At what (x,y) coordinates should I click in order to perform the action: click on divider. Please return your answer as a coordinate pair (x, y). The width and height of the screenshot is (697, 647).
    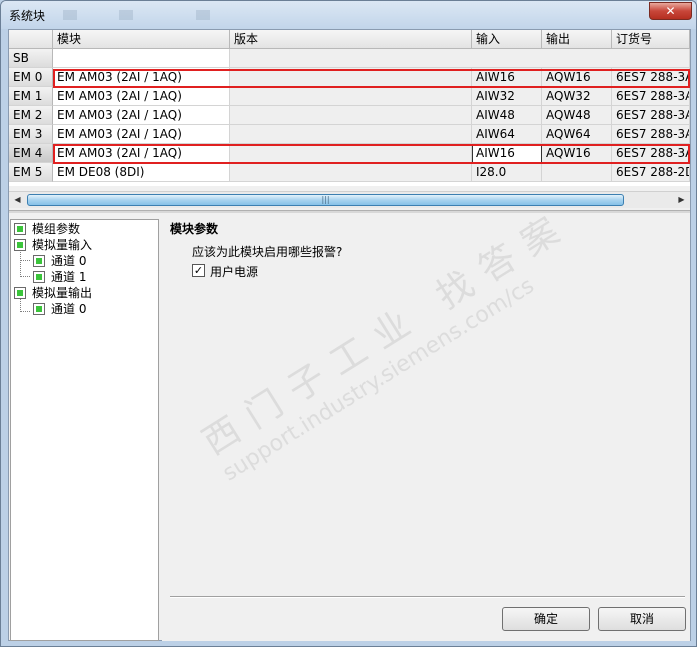
    Looking at the image, I should click on (427, 597).